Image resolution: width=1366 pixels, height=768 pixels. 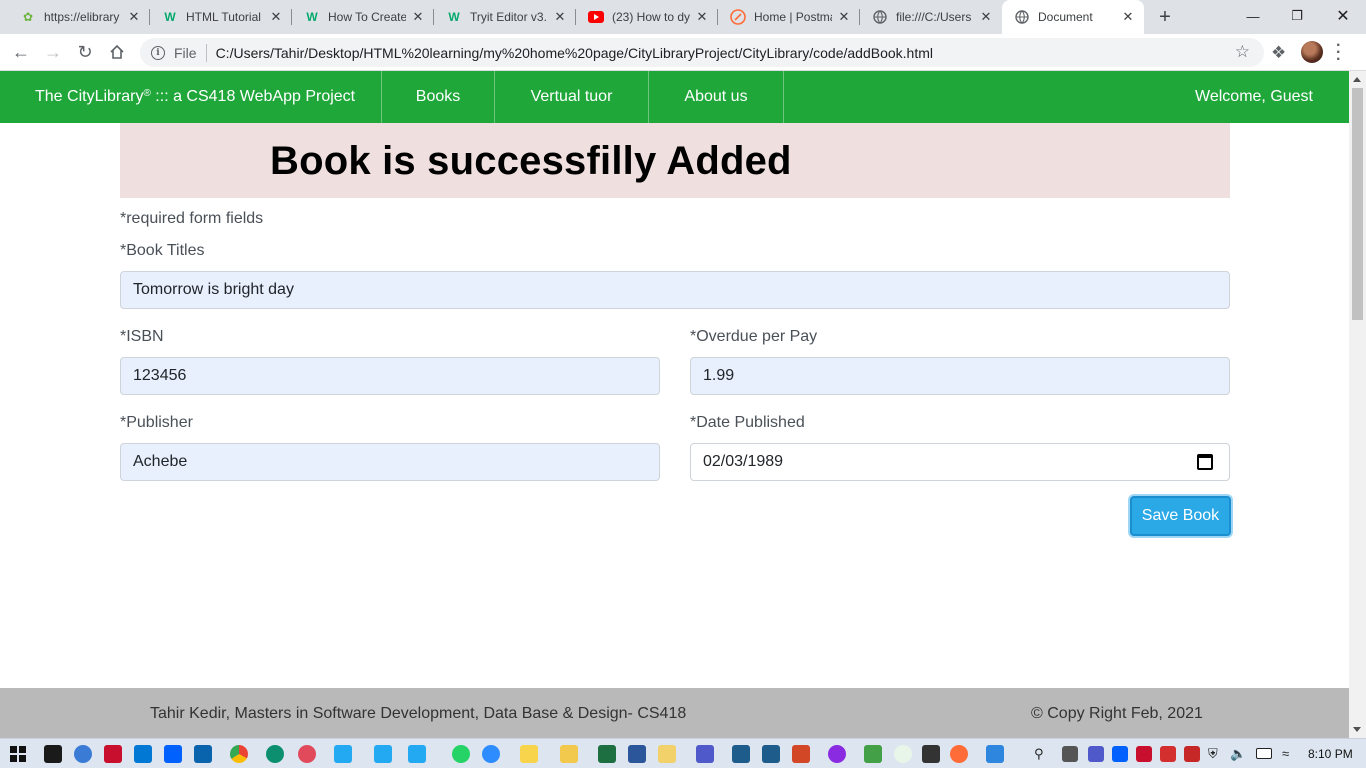 What do you see at coordinates (1120, 754) in the screenshot?
I see `dropbox-tray-icon` at bounding box center [1120, 754].